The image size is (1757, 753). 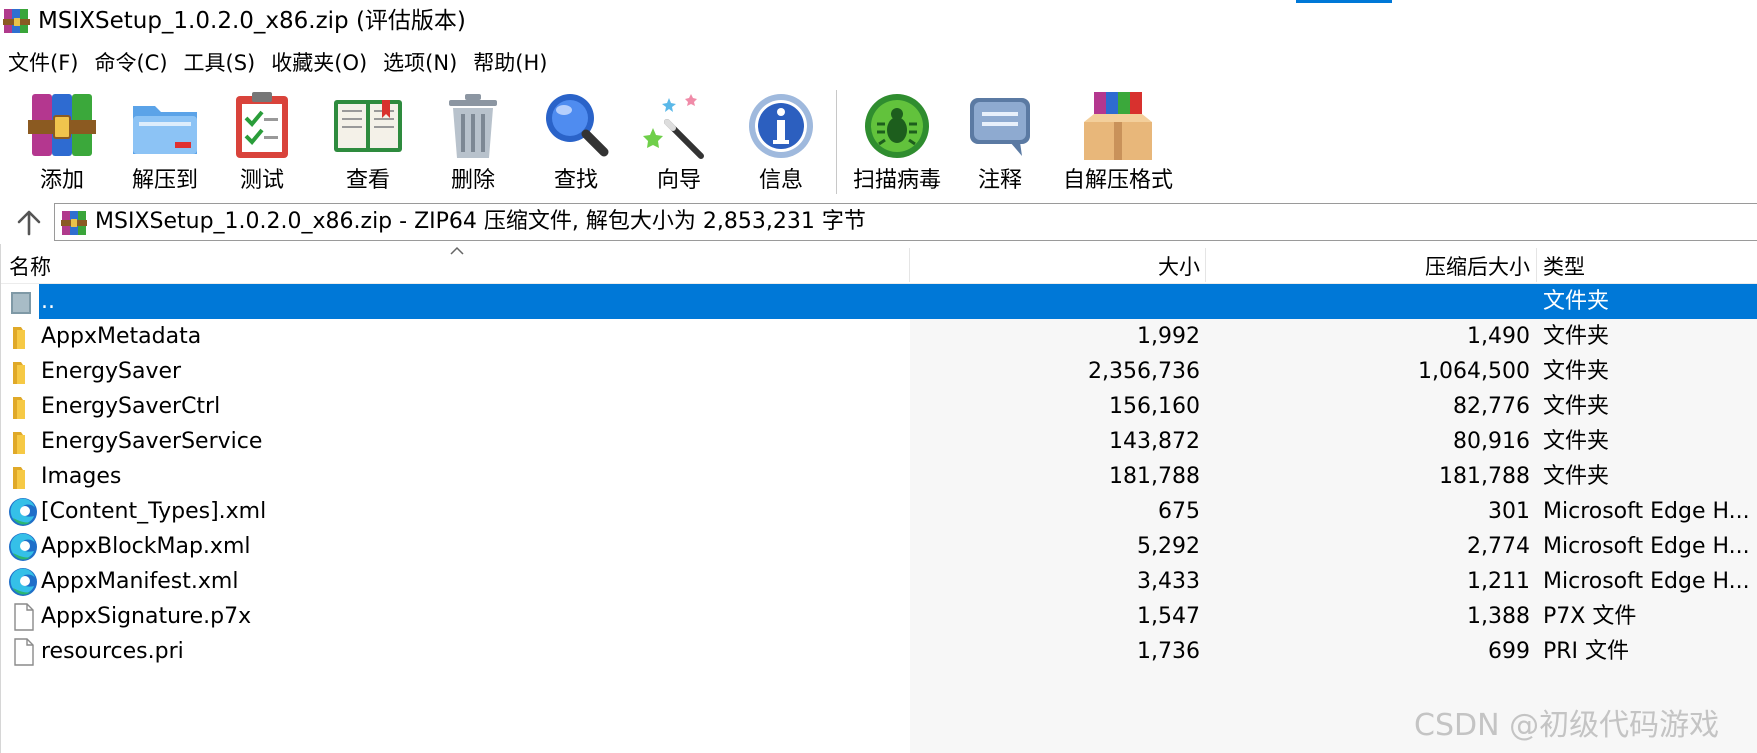 I want to click on toolbar-separator, so click(x=836, y=142).